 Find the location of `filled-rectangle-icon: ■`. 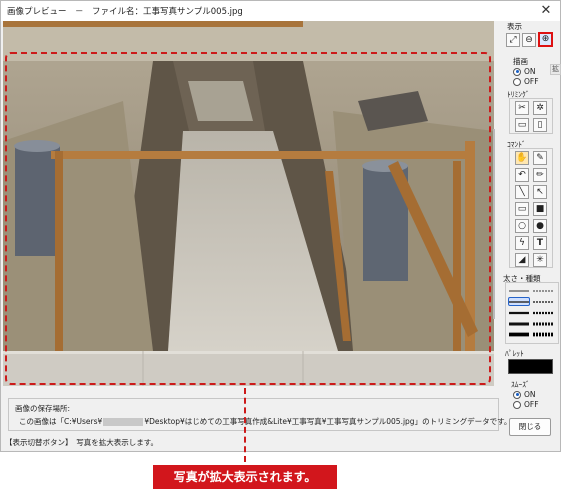

filled-rectangle-icon: ■ is located at coordinates (540, 209).